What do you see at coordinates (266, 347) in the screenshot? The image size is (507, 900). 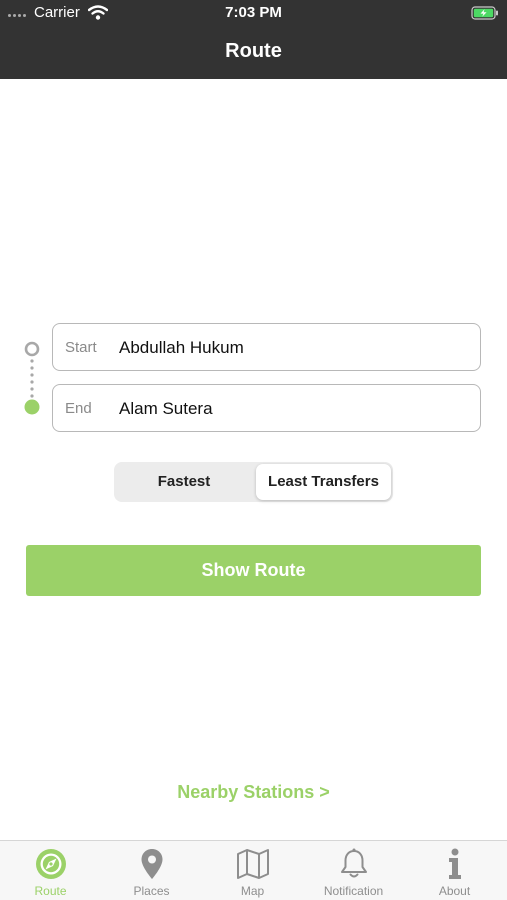 I see `start-station-field: Start Abdullah Hukum` at bounding box center [266, 347].